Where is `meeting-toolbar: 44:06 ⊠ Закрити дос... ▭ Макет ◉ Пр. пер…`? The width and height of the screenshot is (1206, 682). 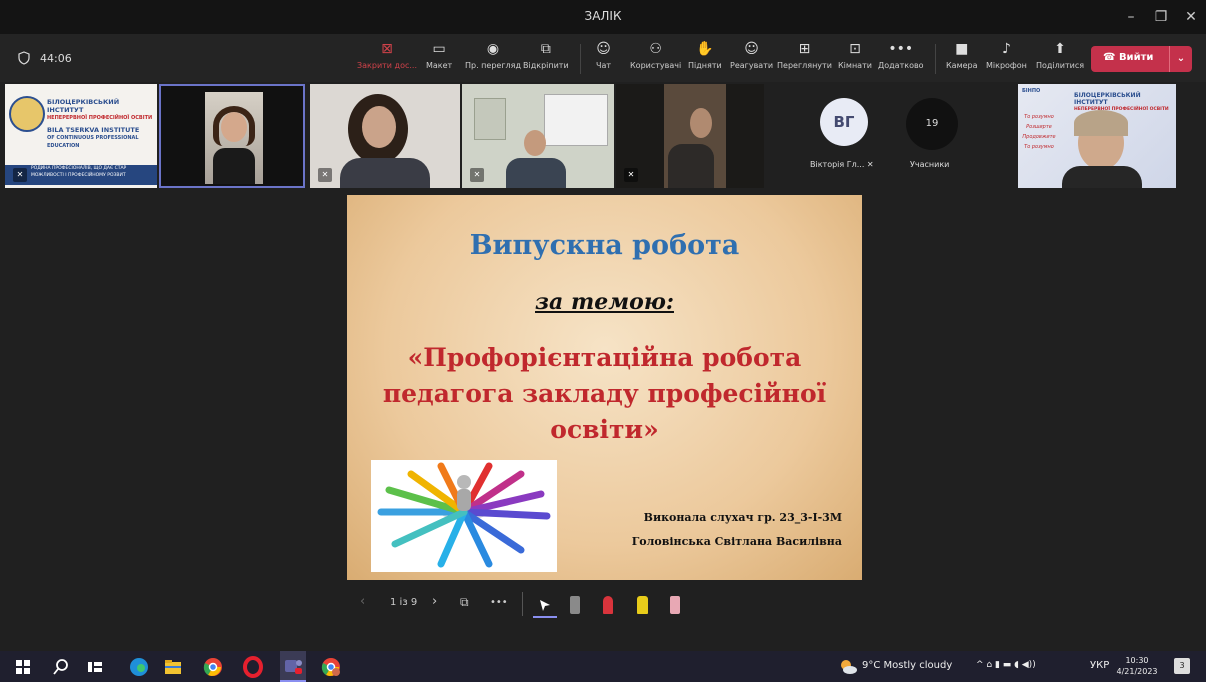
meeting-toolbar: 44:06 ⊠ Закрити дос... ▭ Макет ◉ Пр. пер… is located at coordinates (603, 58).